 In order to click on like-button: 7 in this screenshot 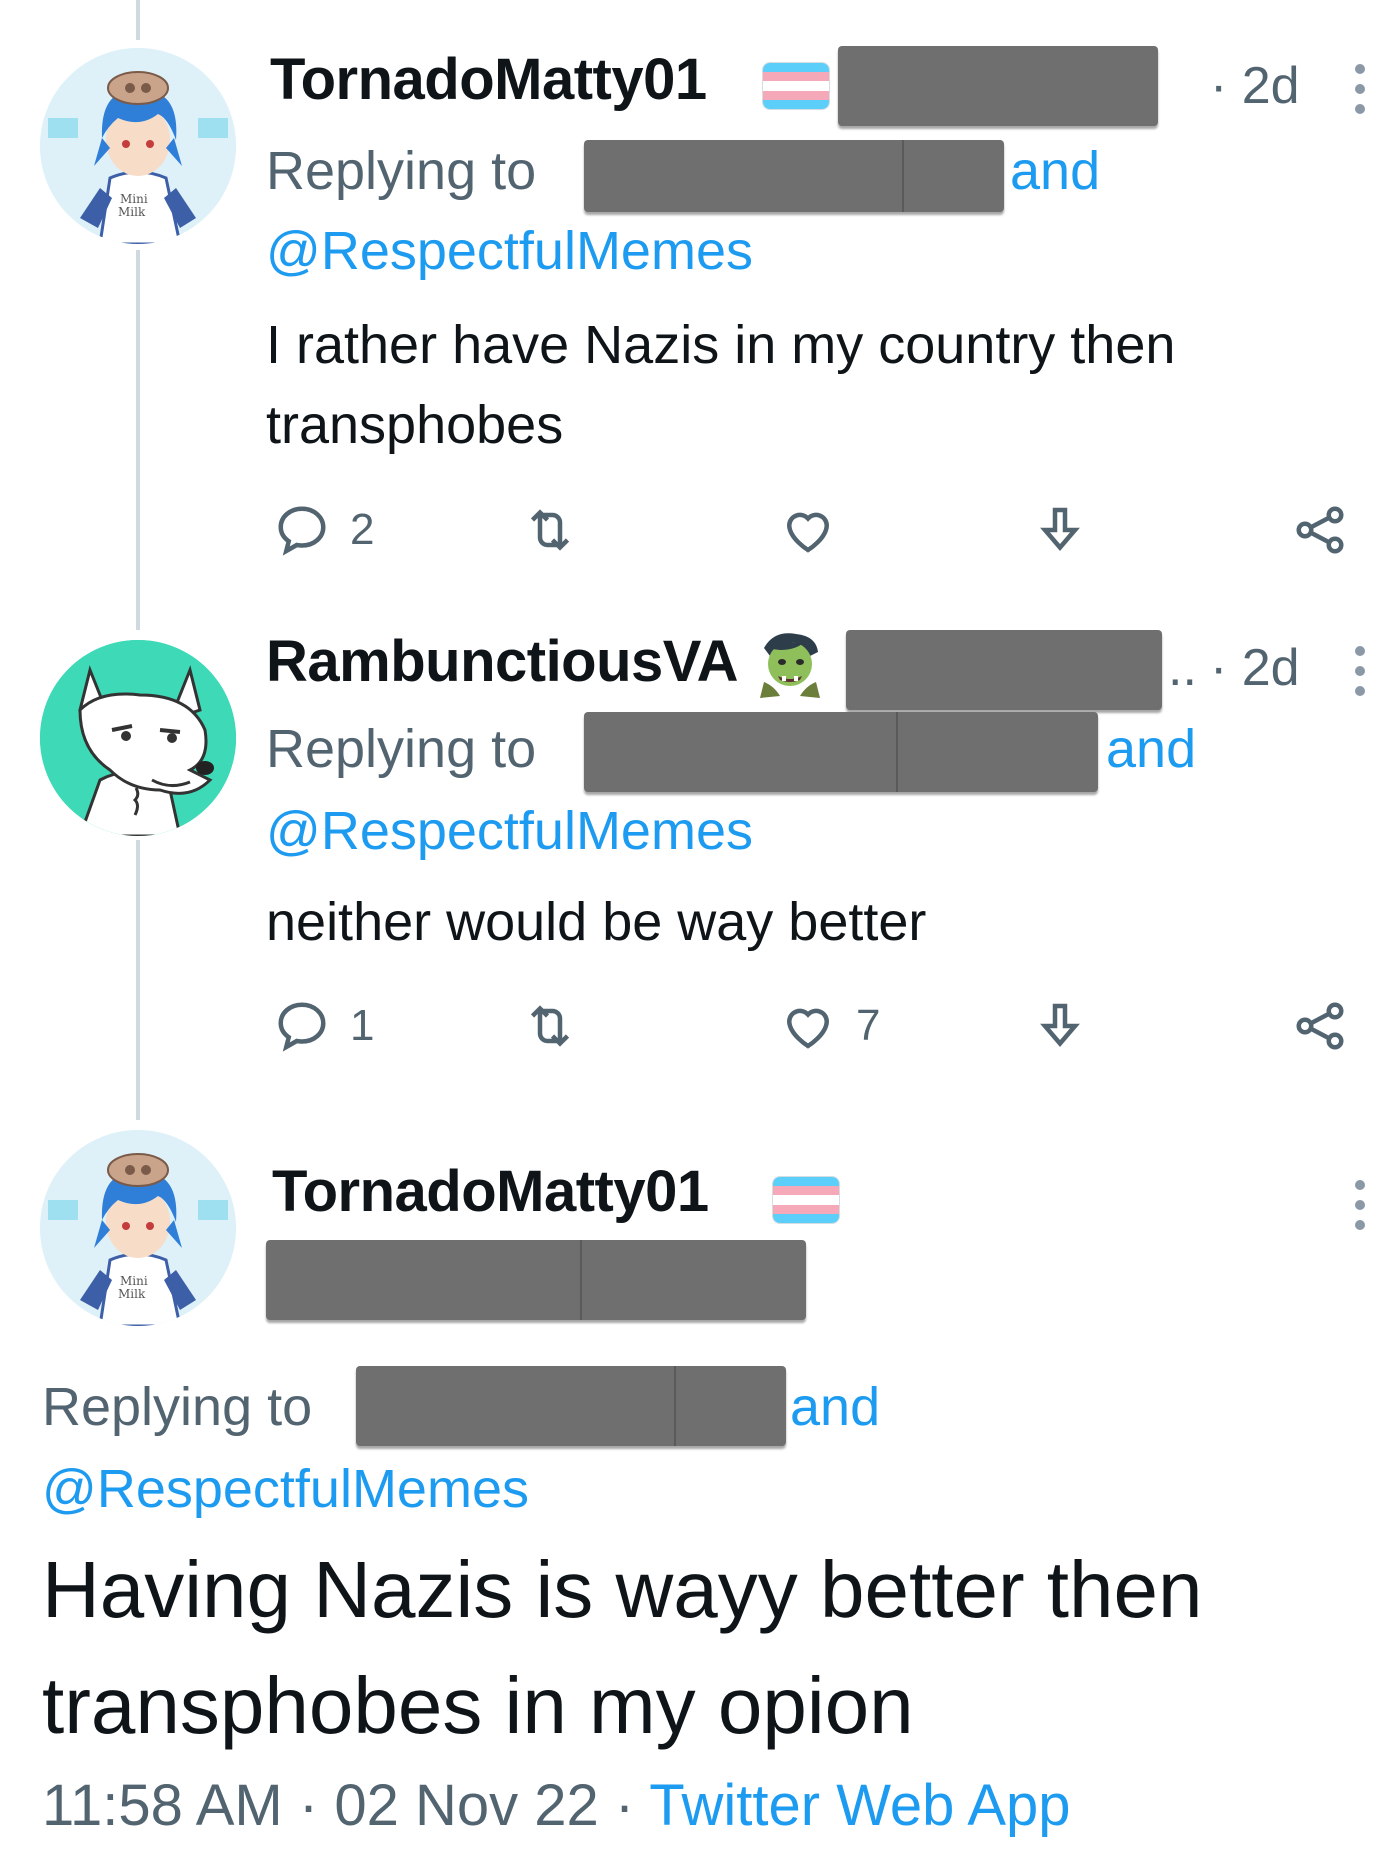, I will do `click(829, 1026)`.